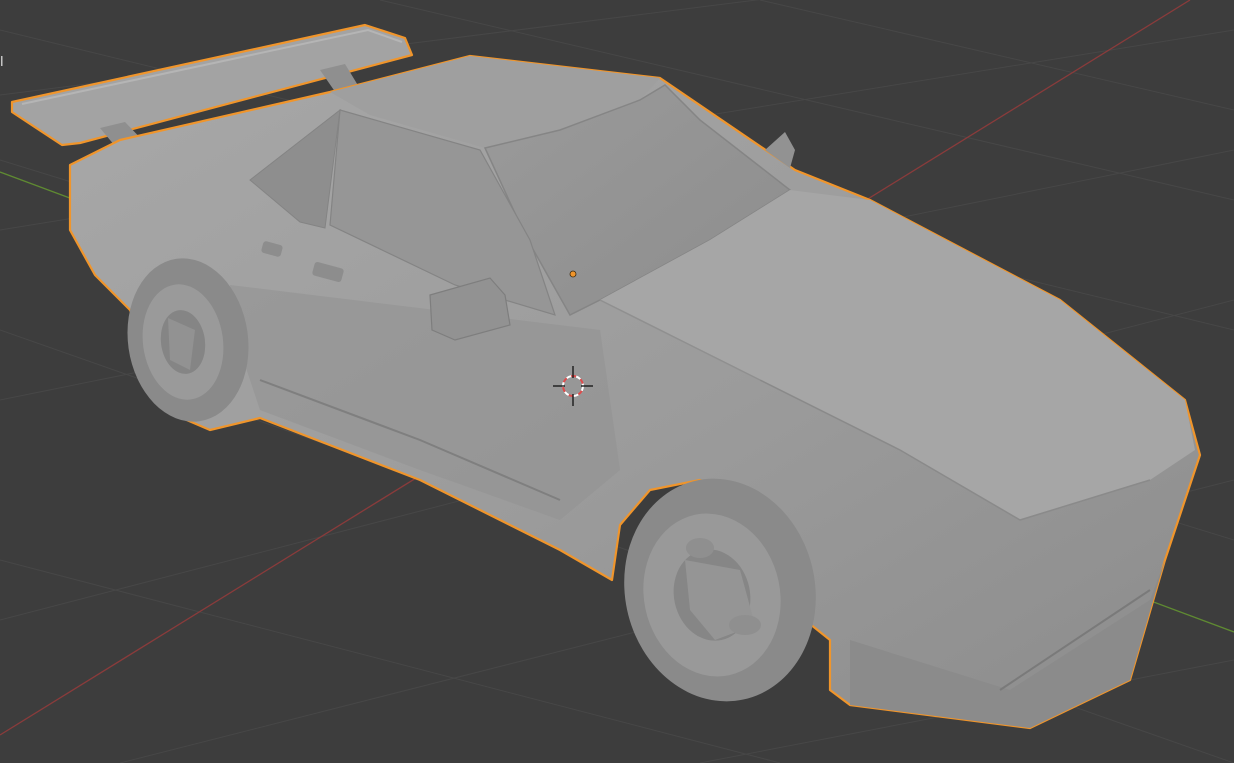 This screenshot has width=1234, height=763. Describe the element at coordinates (2, 62) in the screenshot. I see `viewport-overlay-text: l` at that location.